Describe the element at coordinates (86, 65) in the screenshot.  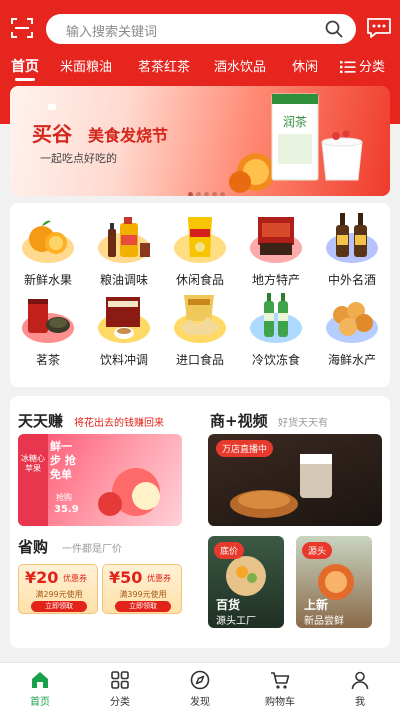
I see `tab-grain-oil: 米面粮油` at that location.